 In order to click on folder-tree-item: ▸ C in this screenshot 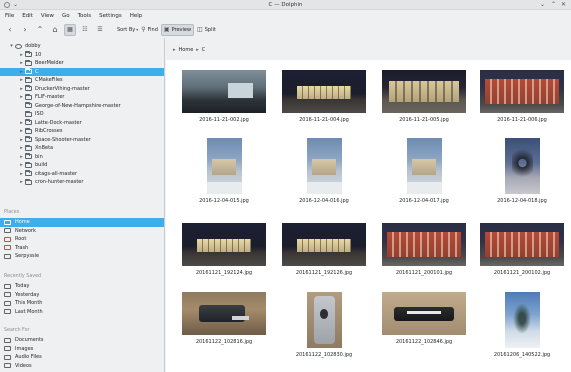, I will do `click(82, 71)`.